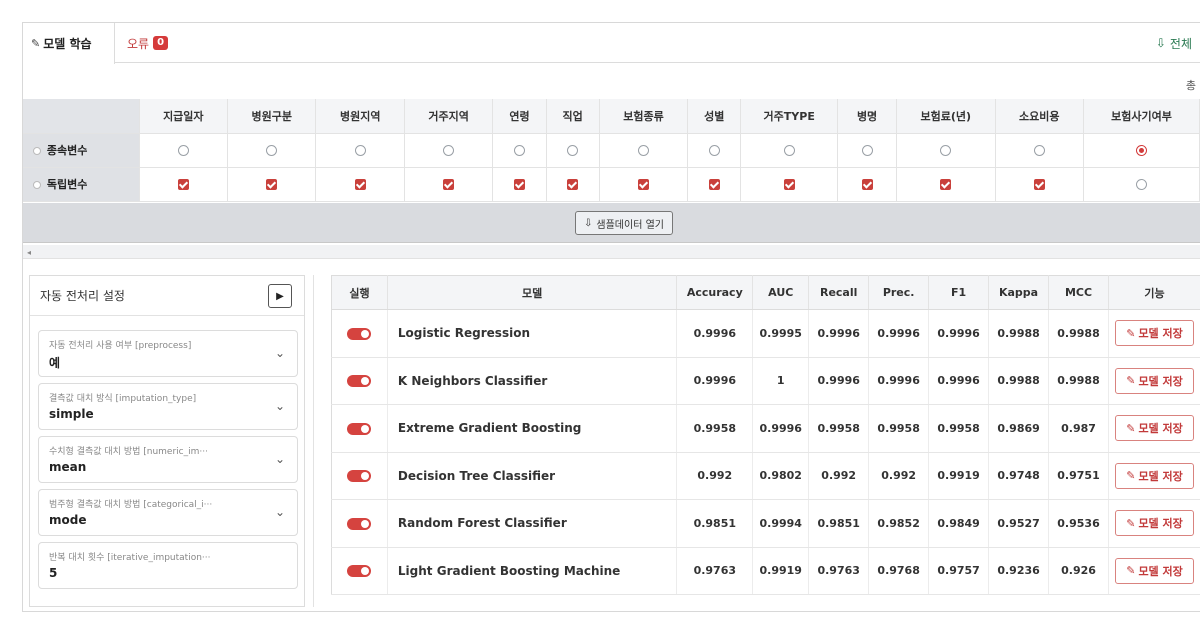  Describe the element at coordinates (1019, 571) in the screenshot. I see `metric-kappa: 0.9236` at that location.